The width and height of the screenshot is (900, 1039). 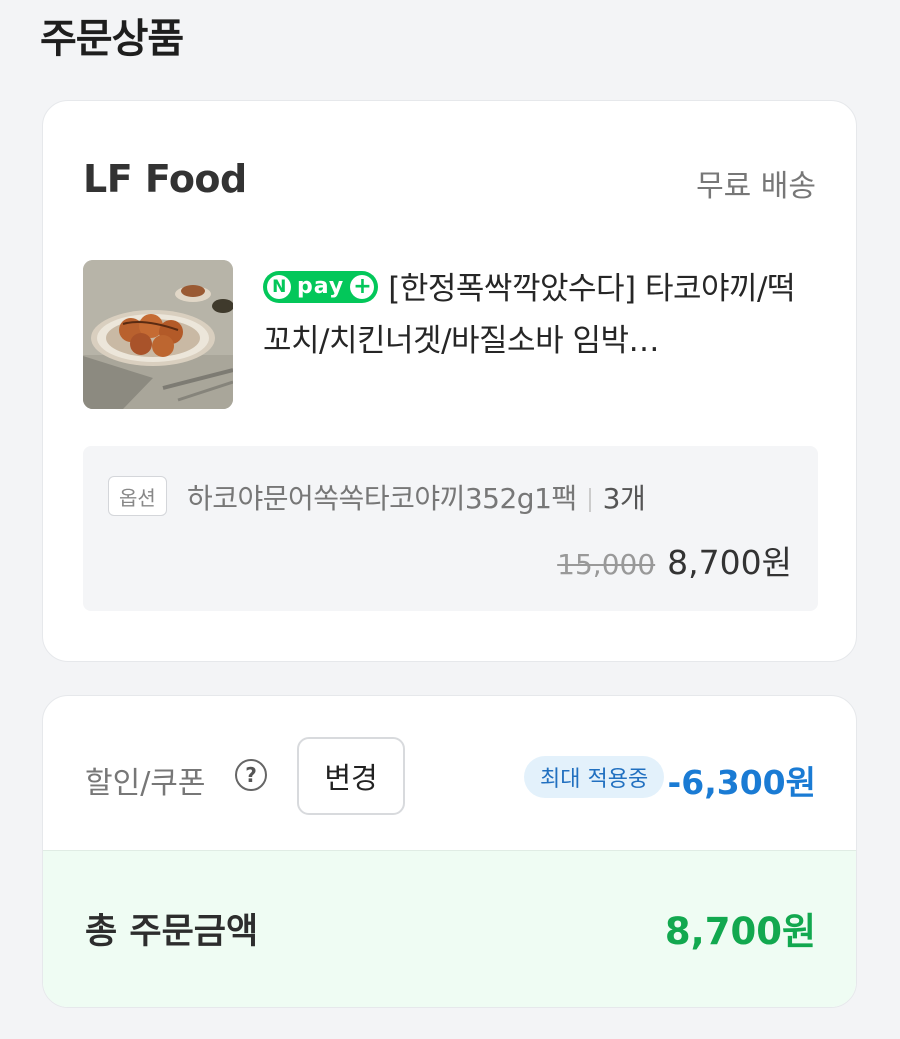 What do you see at coordinates (279, 286) in the screenshot?
I see `npay-n-icon: N` at bounding box center [279, 286].